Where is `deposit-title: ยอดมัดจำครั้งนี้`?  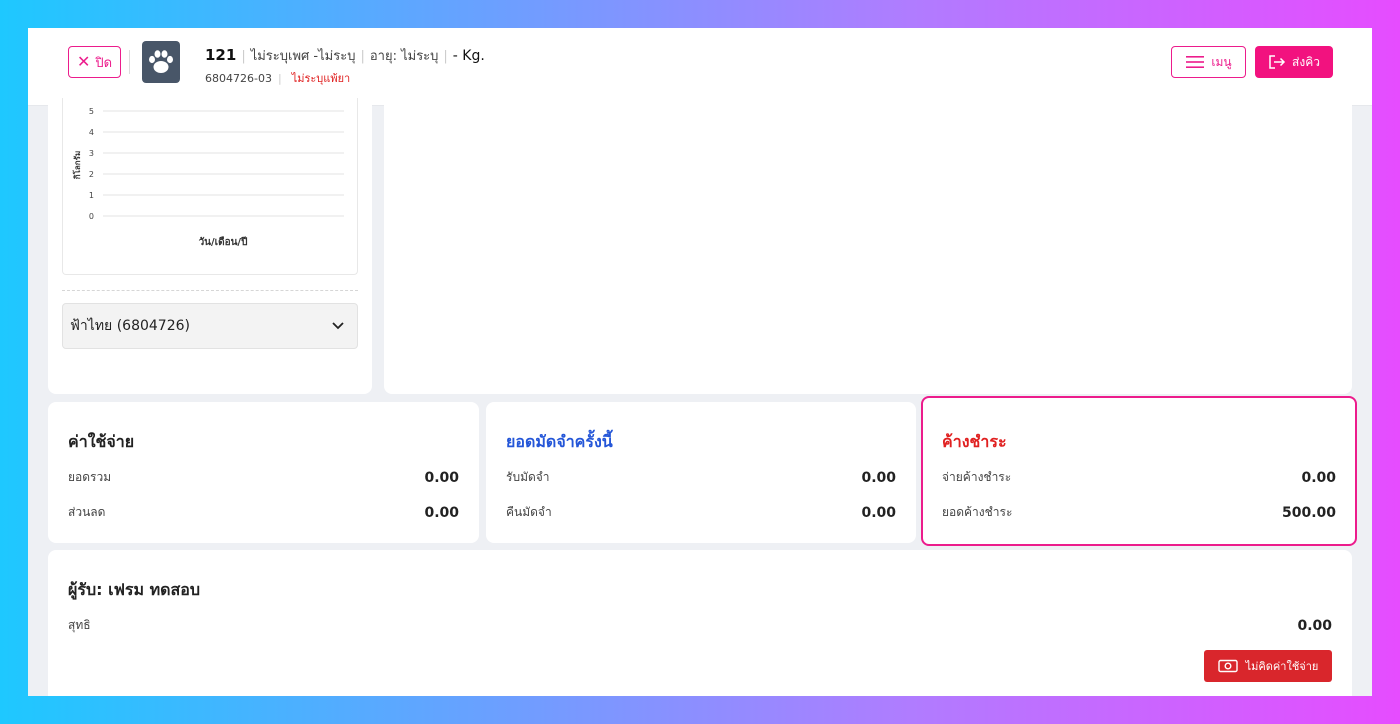 deposit-title: ยอดมัดจำครั้งนี้ is located at coordinates (559, 441).